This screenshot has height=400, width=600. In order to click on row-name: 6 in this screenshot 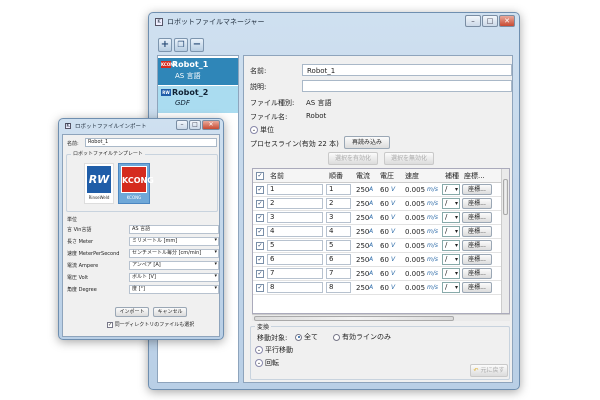, I will do `click(295, 259)`.